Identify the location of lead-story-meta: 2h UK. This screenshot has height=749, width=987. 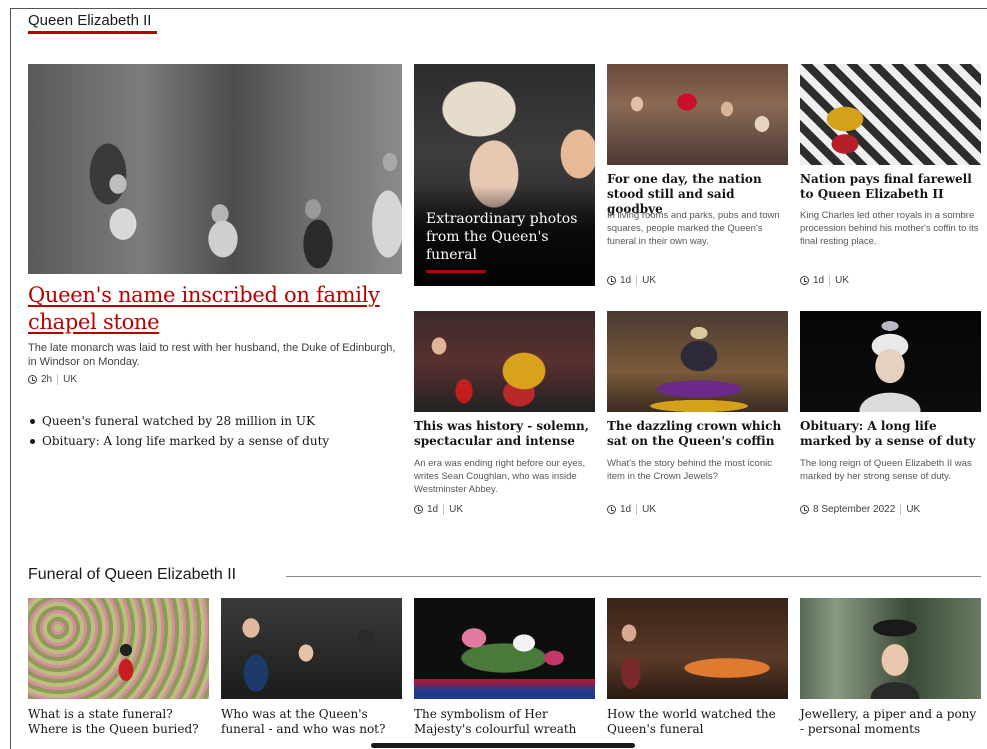
(52, 379).